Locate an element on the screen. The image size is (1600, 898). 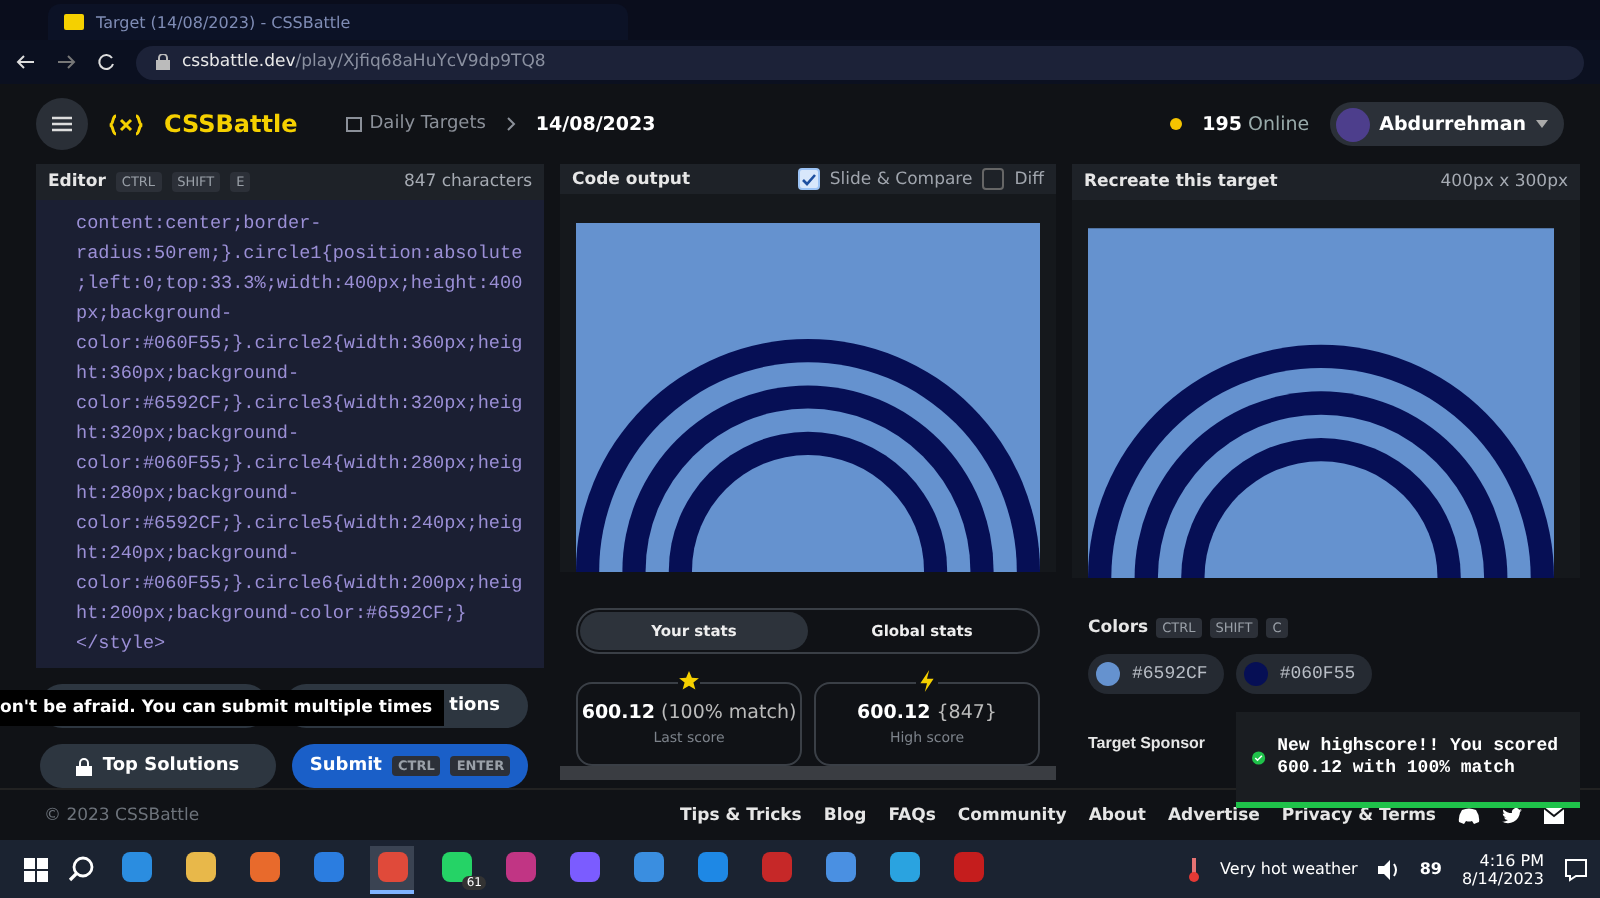
menu-button is located at coordinates (62, 124).